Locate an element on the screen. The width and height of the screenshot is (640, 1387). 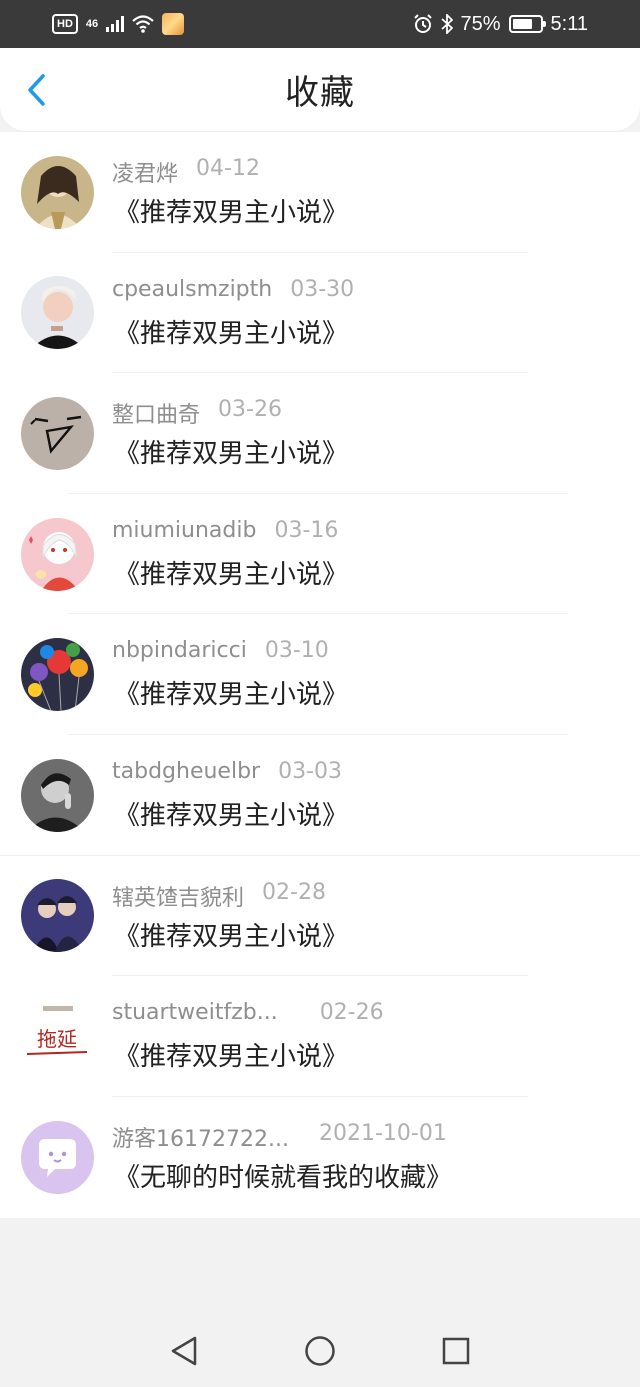
list-item: 凌君烨 04-12 《推荐双男主小说》 is located at coordinates (320, 192).